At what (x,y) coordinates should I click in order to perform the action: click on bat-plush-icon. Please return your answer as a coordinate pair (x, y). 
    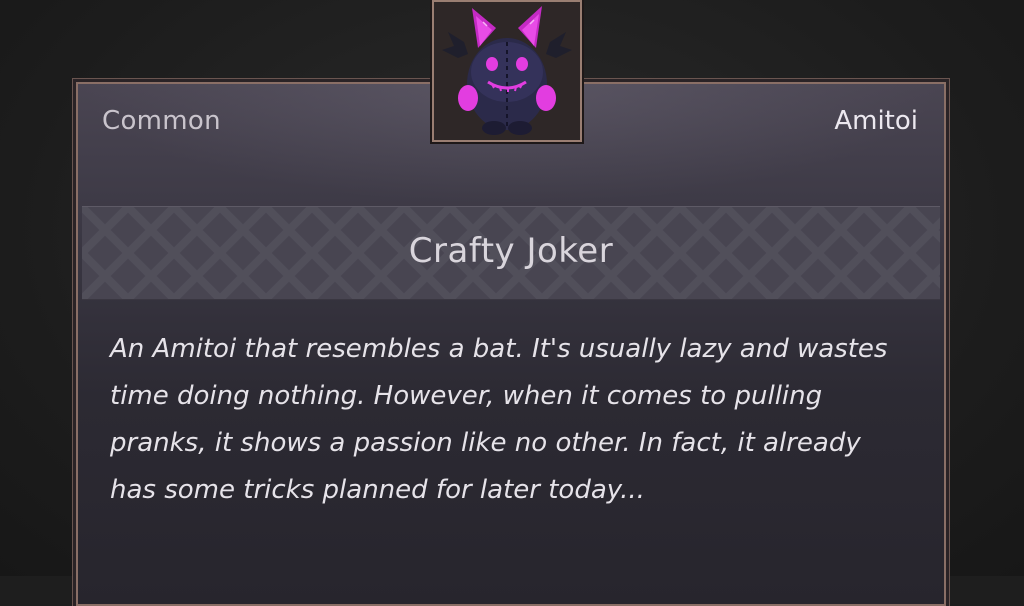
    Looking at the image, I should click on (507, 71).